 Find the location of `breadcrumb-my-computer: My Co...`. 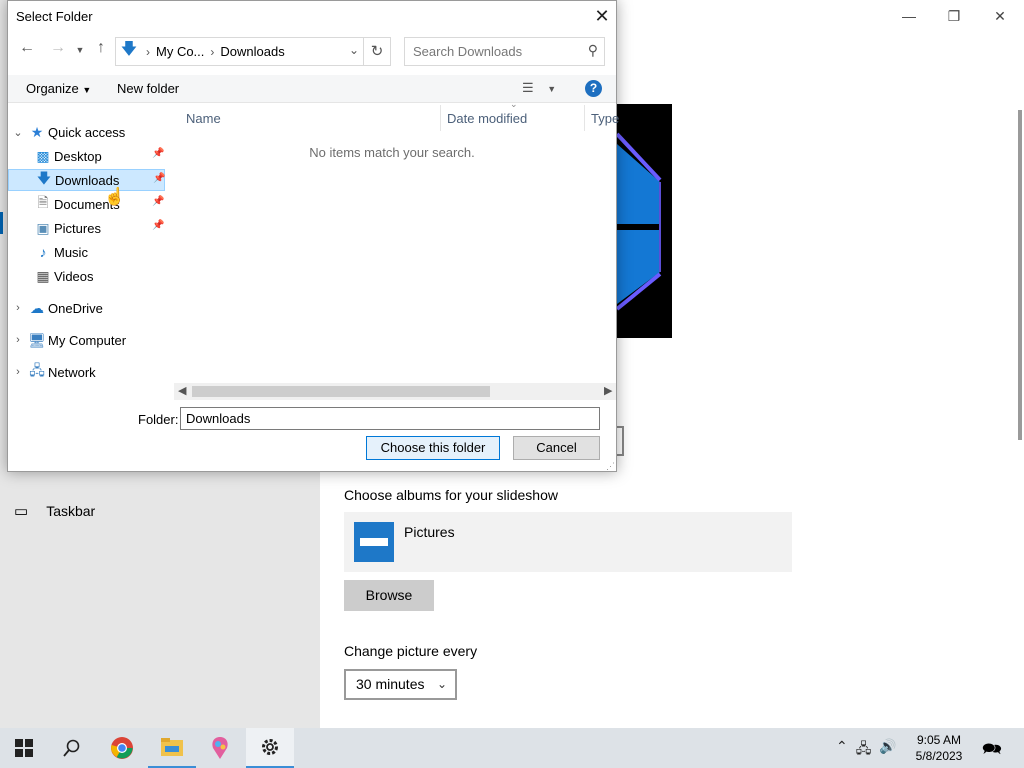

breadcrumb-my-computer: My Co... is located at coordinates (180, 51).